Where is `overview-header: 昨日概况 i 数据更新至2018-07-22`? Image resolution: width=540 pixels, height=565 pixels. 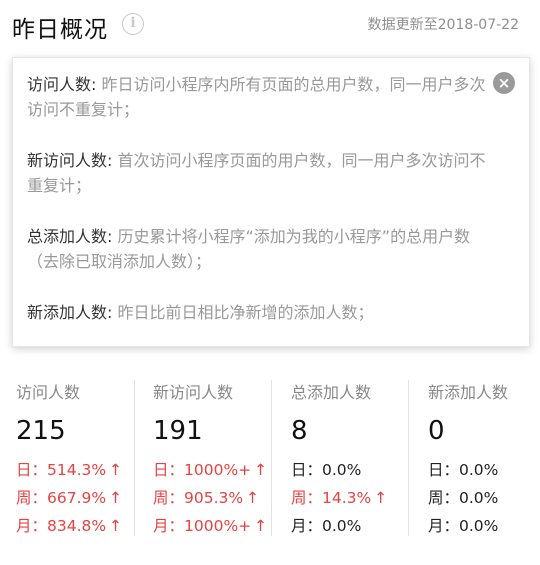
overview-header: 昨日概况 i 数据更新至2018-07-22 is located at coordinates (270, 26).